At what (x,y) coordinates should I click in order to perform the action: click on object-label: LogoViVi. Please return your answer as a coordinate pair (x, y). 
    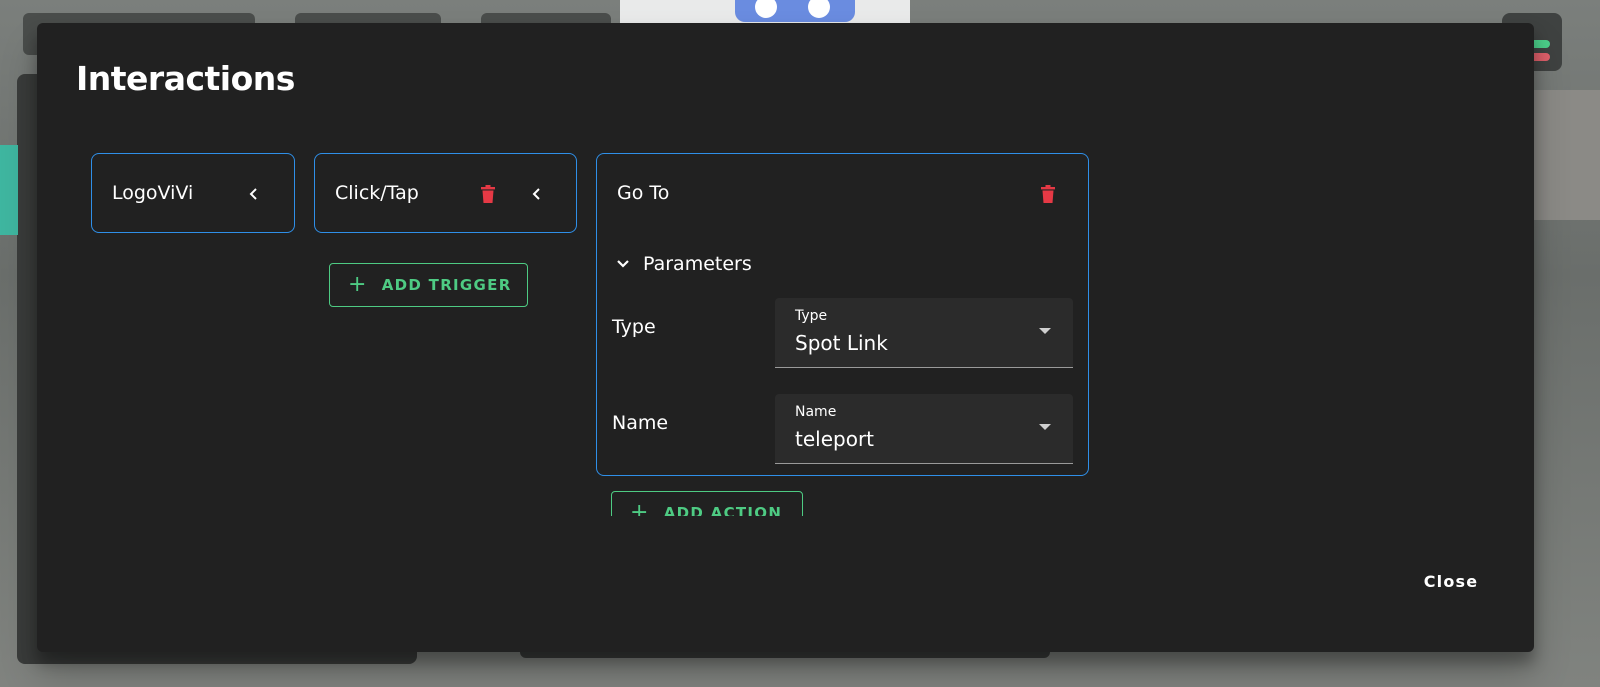
    Looking at the image, I should click on (153, 193).